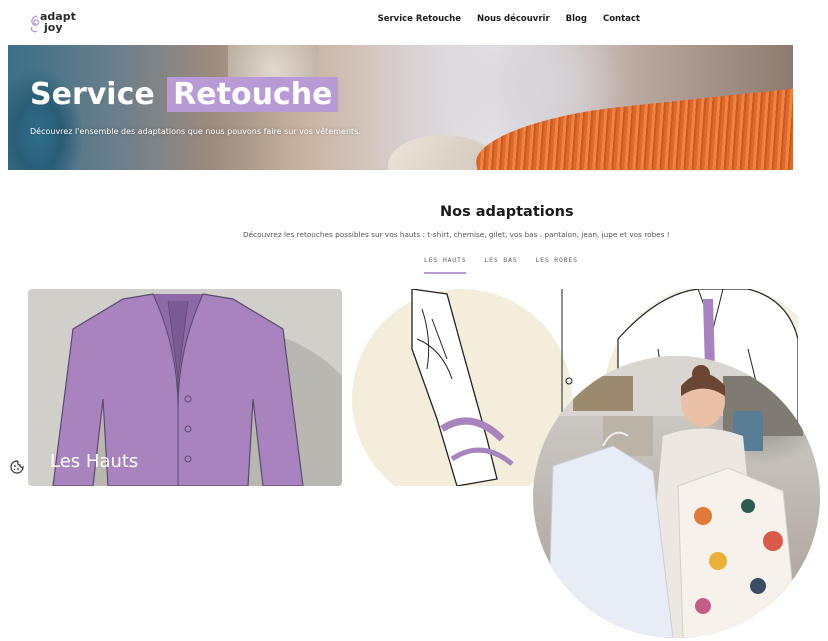 The image size is (828, 641). What do you see at coordinates (513, 19) in the screenshot?
I see `nav-nous-decouvrir: Nous découvrir` at bounding box center [513, 19].